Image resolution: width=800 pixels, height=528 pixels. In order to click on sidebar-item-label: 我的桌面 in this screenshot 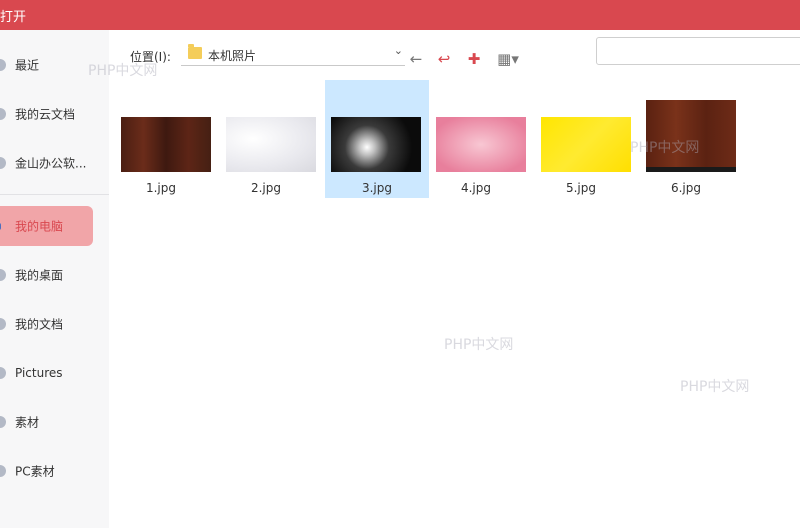, I will do `click(39, 275)`.